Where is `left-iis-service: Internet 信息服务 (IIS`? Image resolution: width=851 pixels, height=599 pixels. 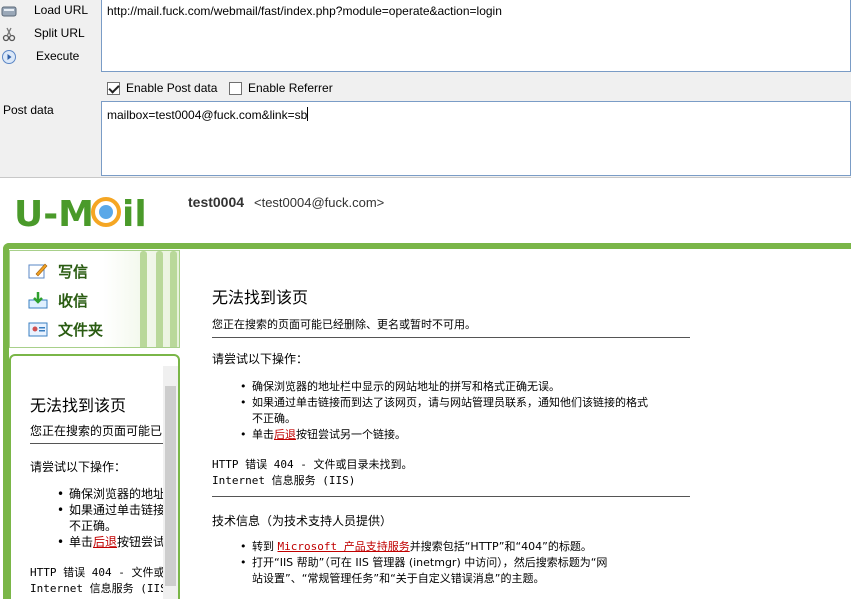 left-iis-service: Internet 信息服务 (IIS is located at coordinates (96, 588).